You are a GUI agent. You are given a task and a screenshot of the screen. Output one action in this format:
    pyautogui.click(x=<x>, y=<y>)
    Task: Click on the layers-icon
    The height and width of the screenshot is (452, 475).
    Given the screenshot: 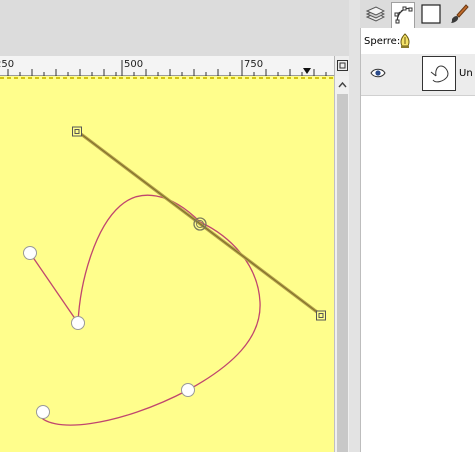 What is the action you would take?
    pyautogui.click(x=375, y=14)
    